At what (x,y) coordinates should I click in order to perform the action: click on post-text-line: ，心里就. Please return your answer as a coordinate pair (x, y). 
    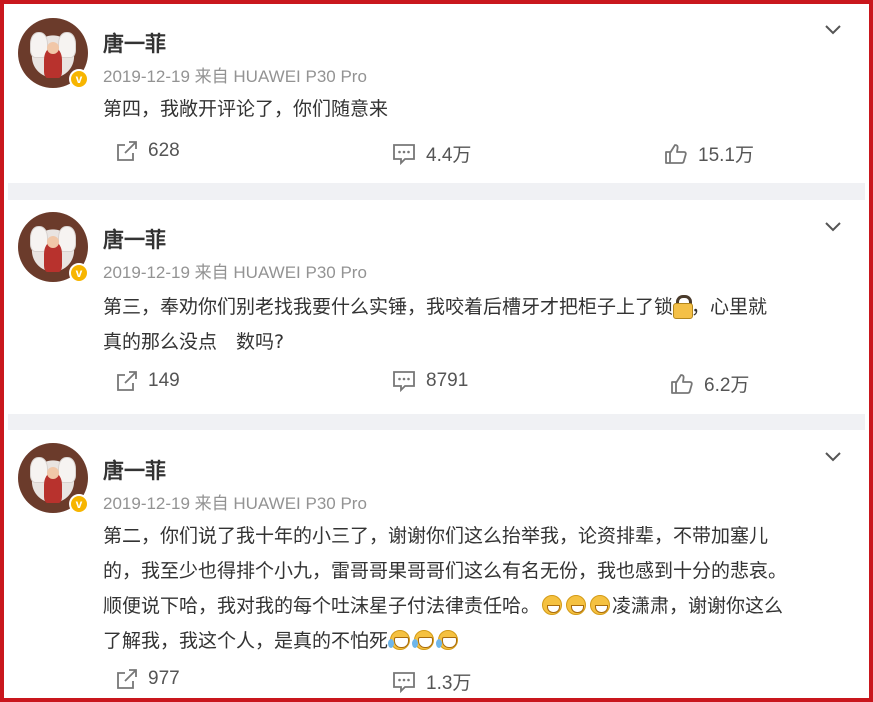
    Looking at the image, I should click on (729, 307).